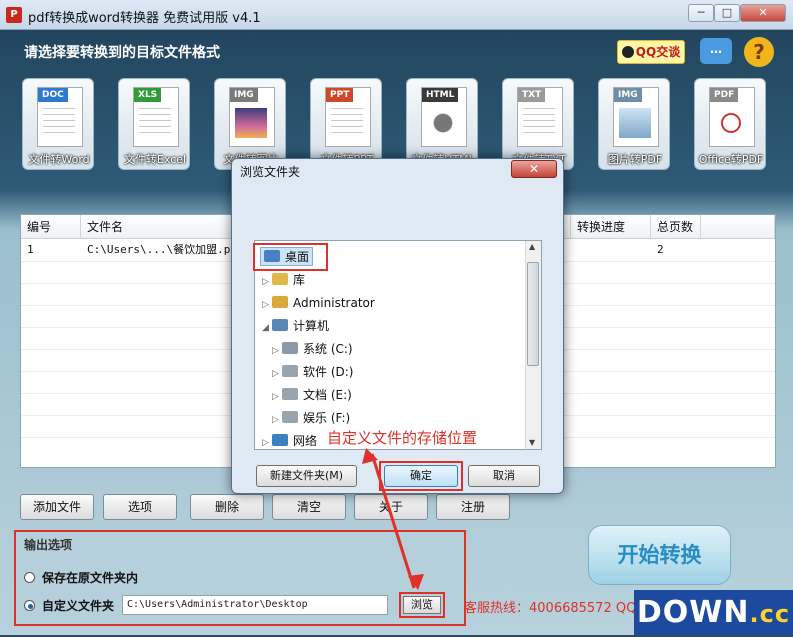  Describe the element at coordinates (701, 13) in the screenshot. I see `minimize-button: ─` at that location.